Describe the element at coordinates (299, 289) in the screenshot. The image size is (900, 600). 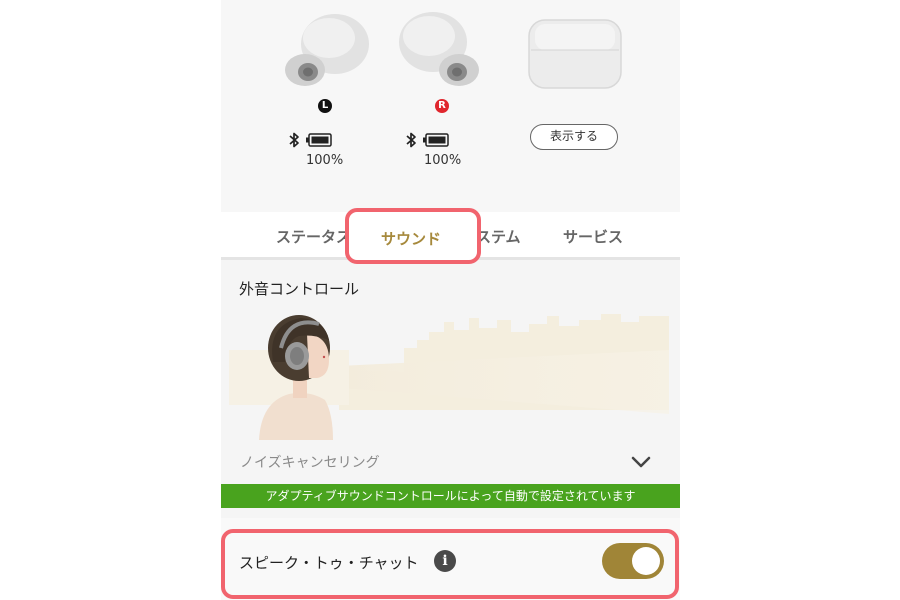
I see `ambient-sound-title: 外音コントロール` at that location.